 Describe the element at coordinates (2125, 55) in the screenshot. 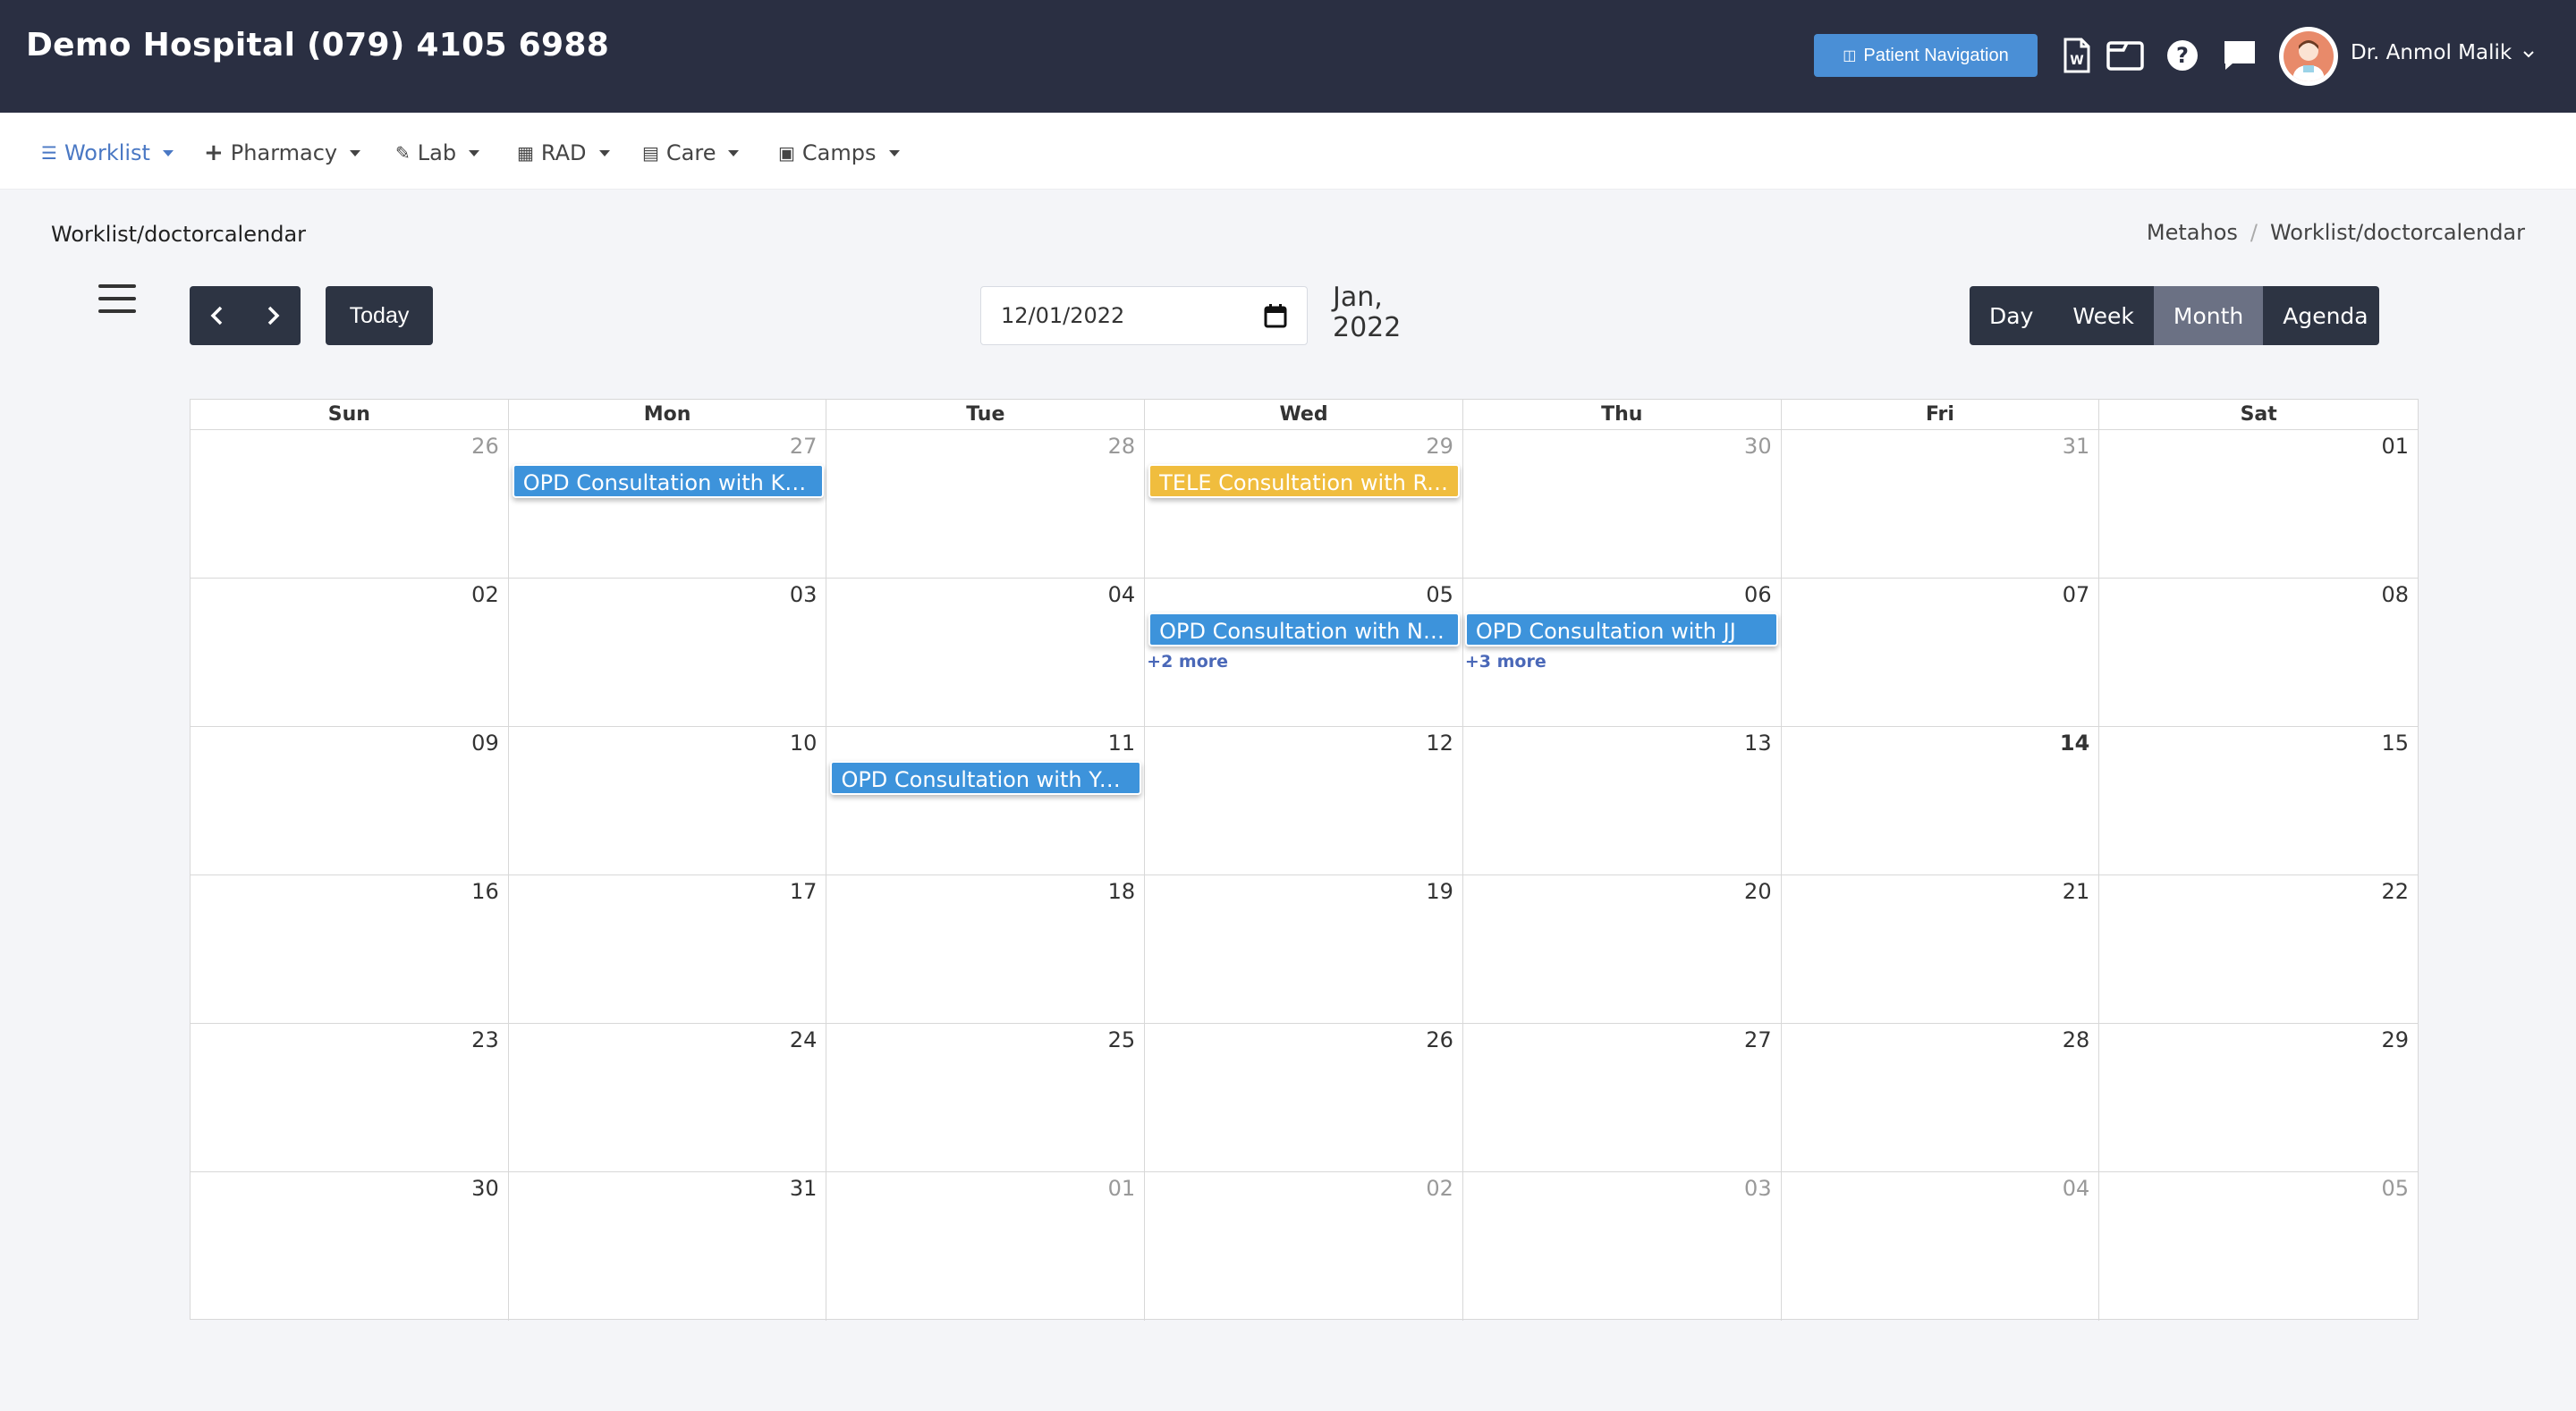

I see `folder-icon` at that location.